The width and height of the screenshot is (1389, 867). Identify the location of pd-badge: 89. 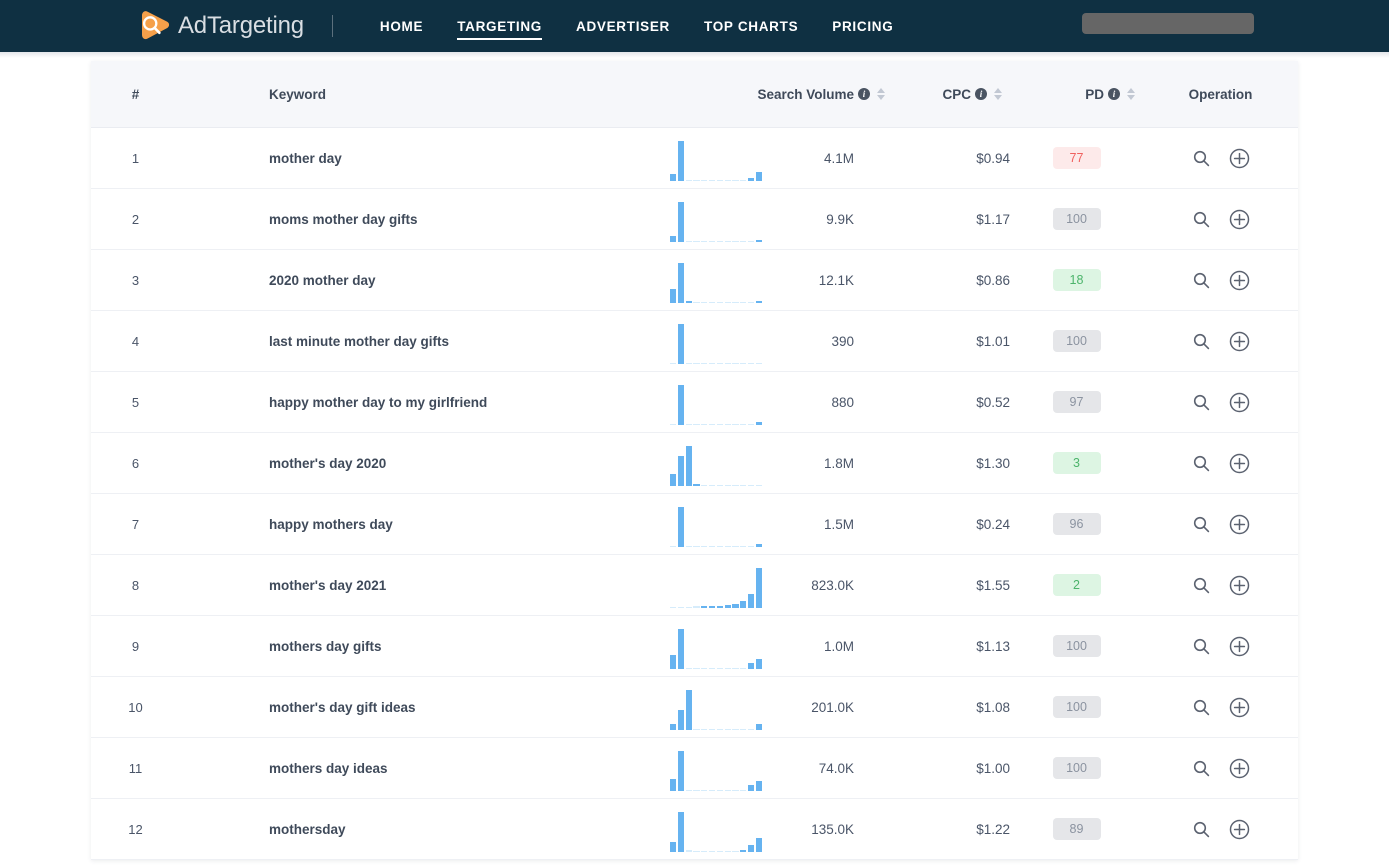
(1076, 829).